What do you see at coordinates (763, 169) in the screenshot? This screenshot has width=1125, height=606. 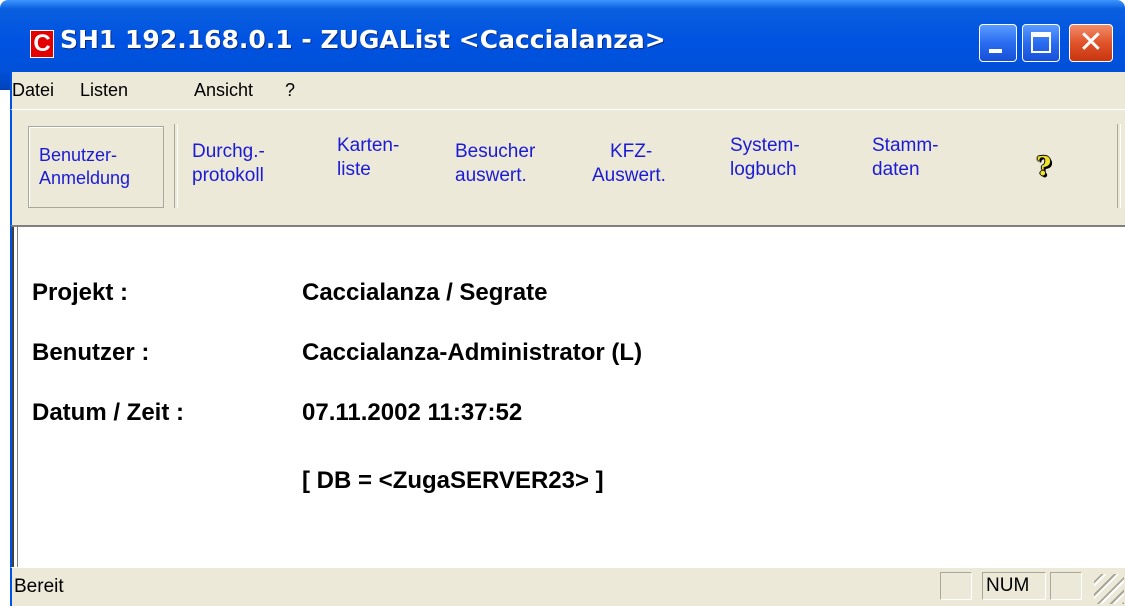 I see `button-label-line2: logbuch` at bounding box center [763, 169].